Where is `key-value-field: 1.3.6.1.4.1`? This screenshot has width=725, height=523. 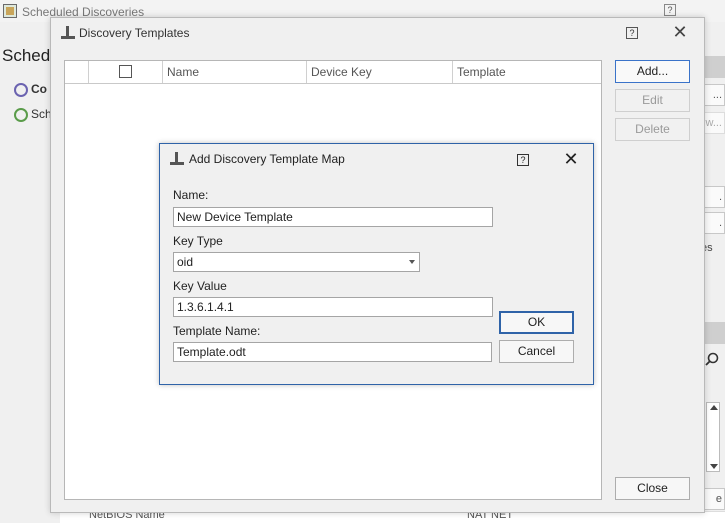 key-value-field: 1.3.6.1.4.1 is located at coordinates (333, 307).